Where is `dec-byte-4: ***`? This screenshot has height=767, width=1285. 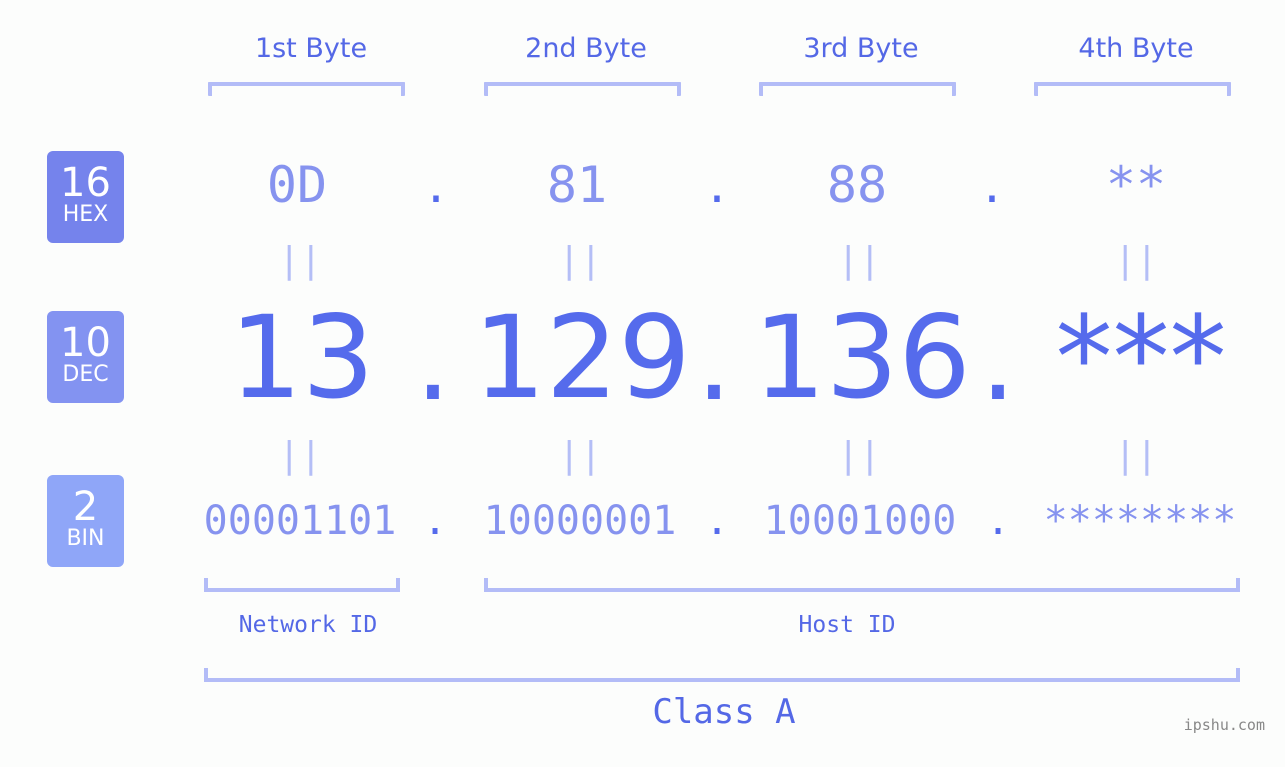
dec-byte-4: *** is located at coordinates (1141, 357).